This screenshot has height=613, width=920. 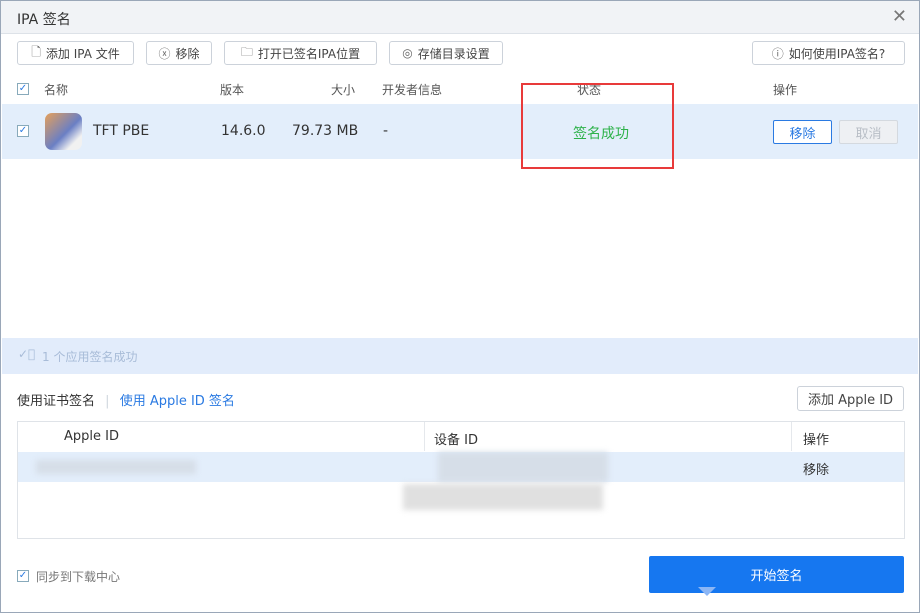 I want to click on header-name: 名称, so click(x=56, y=90).